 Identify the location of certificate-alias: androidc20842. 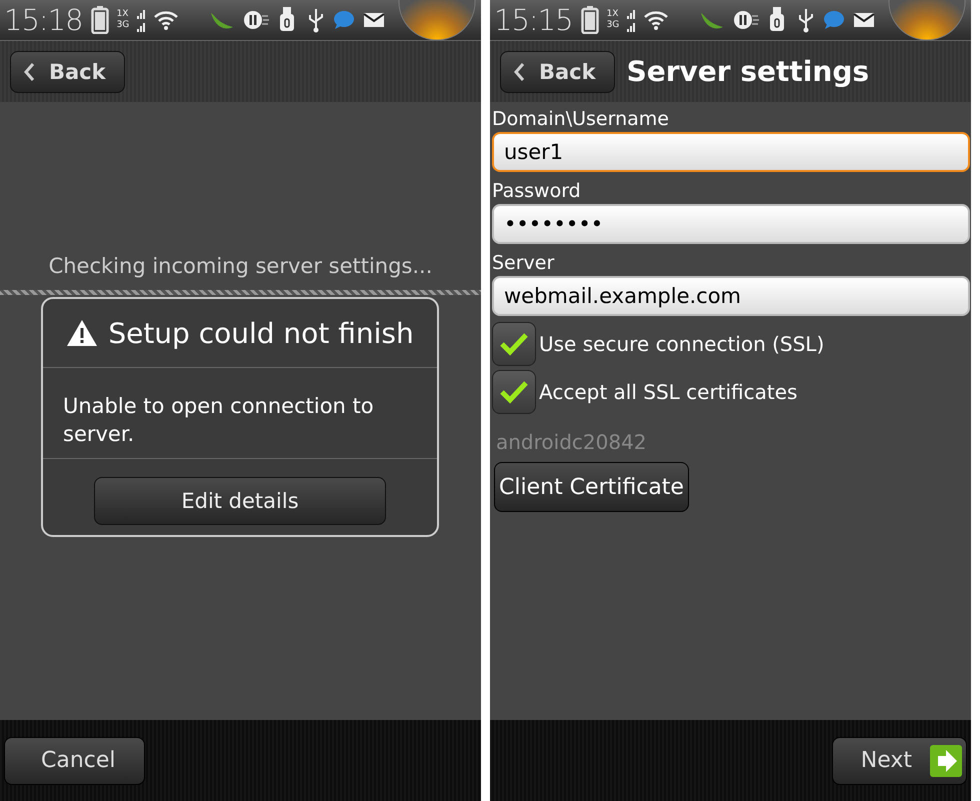
(572, 442).